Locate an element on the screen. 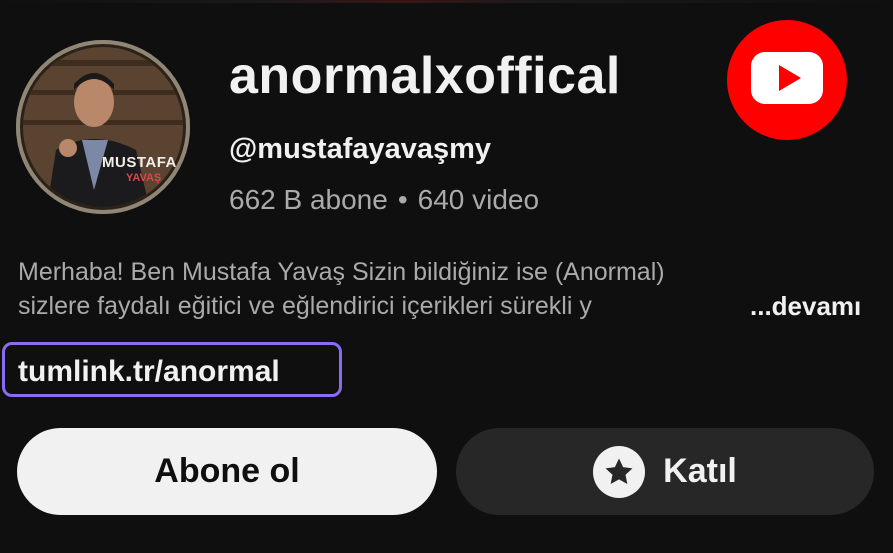 This screenshot has height=553, width=893. top-divider is located at coordinates (446, 1).